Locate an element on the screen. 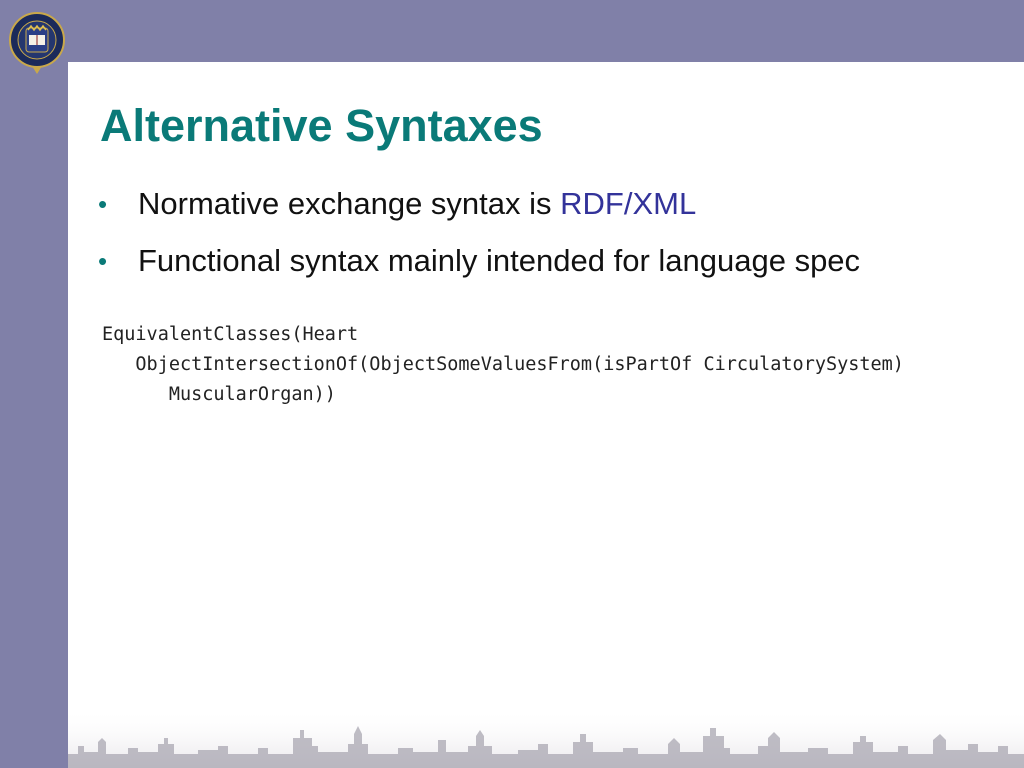 This screenshot has width=1024, height=768. top-frame-band is located at coordinates (512, 31).